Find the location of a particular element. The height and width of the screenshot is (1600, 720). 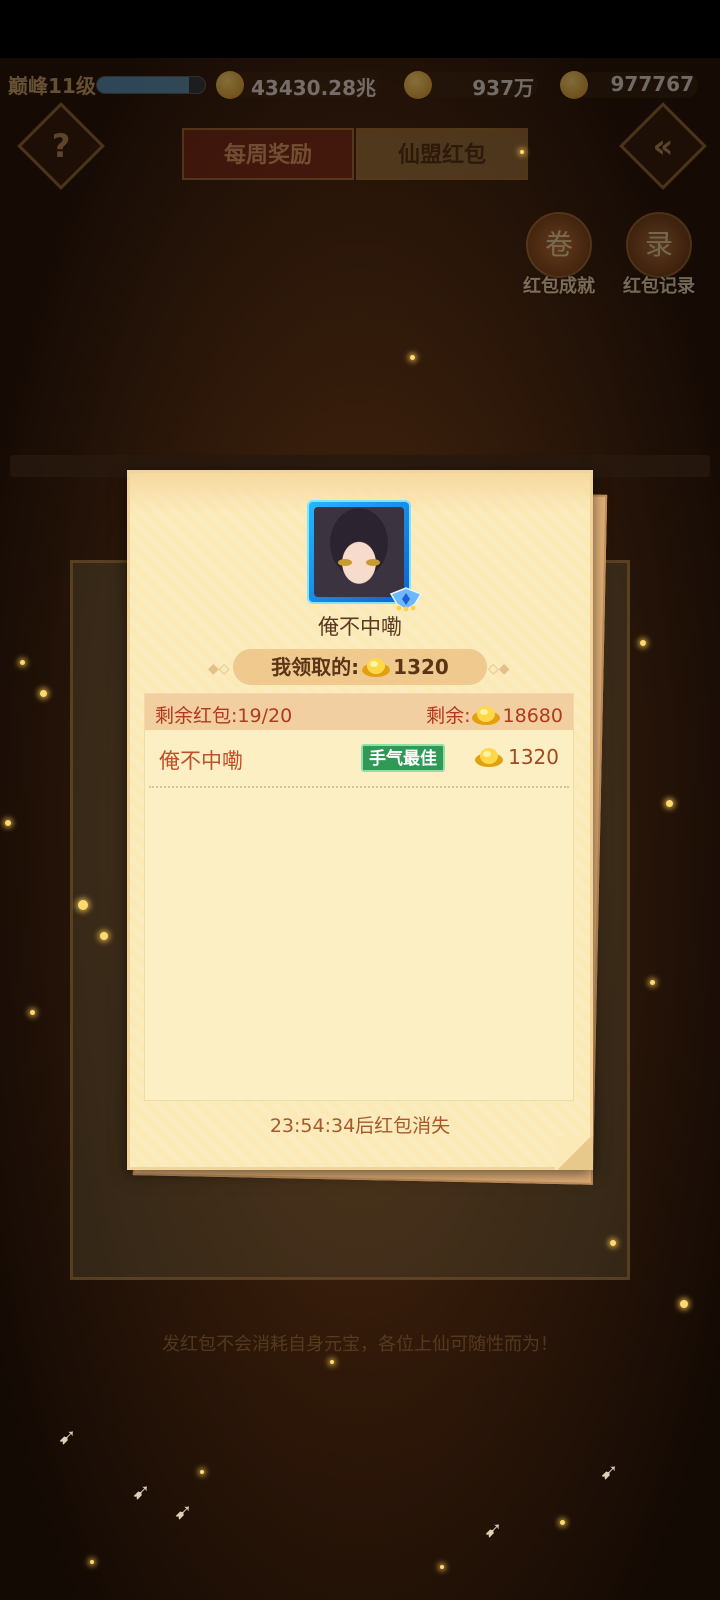

resource-bar: 巅峰11级 43430.28兆 937万 977767 is located at coordinates (360, 85).